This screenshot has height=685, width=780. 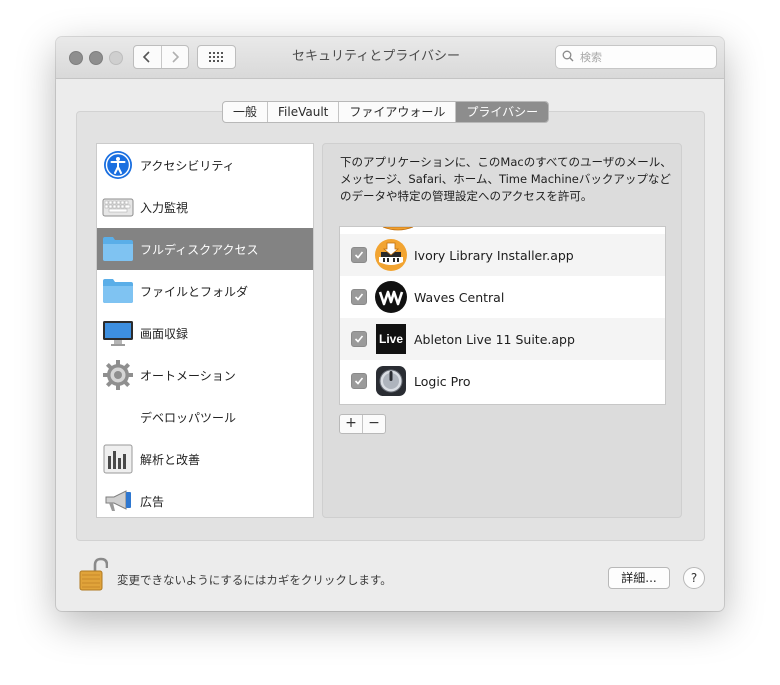 I want to click on sidebar-item-input-monitoring: 入力監視, so click(x=205, y=207).